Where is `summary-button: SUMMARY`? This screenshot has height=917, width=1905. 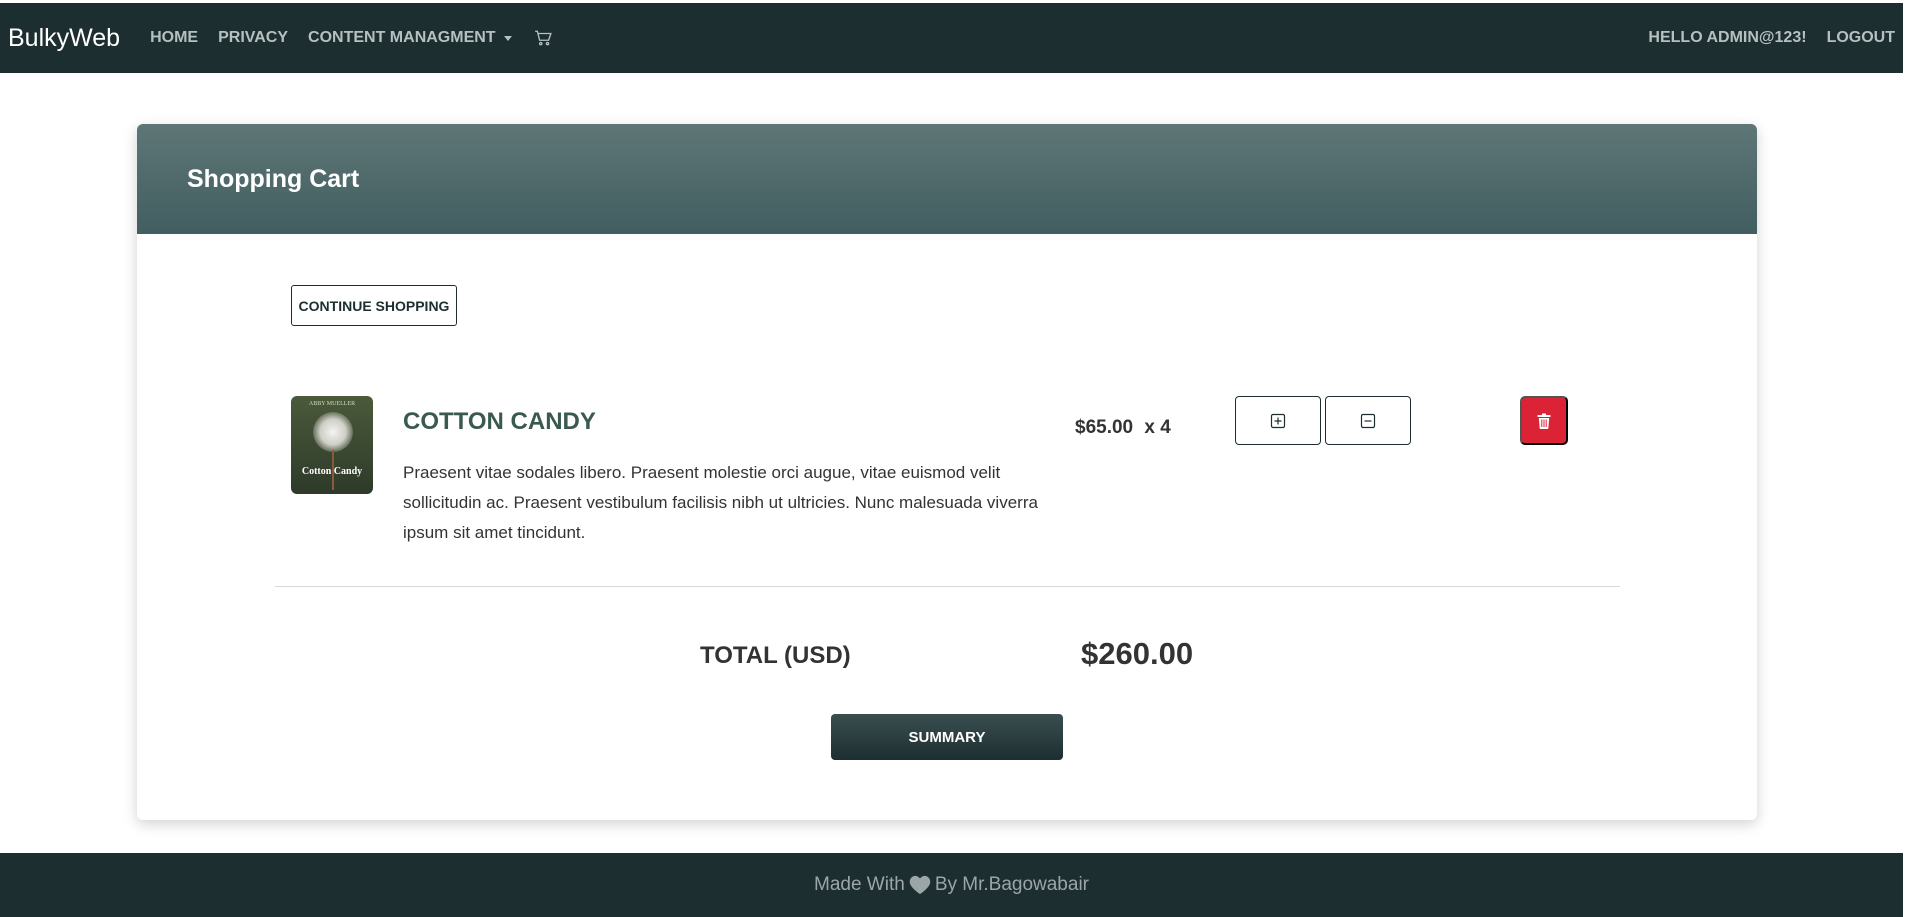
summary-button: SUMMARY is located at coordinates (947, 737).